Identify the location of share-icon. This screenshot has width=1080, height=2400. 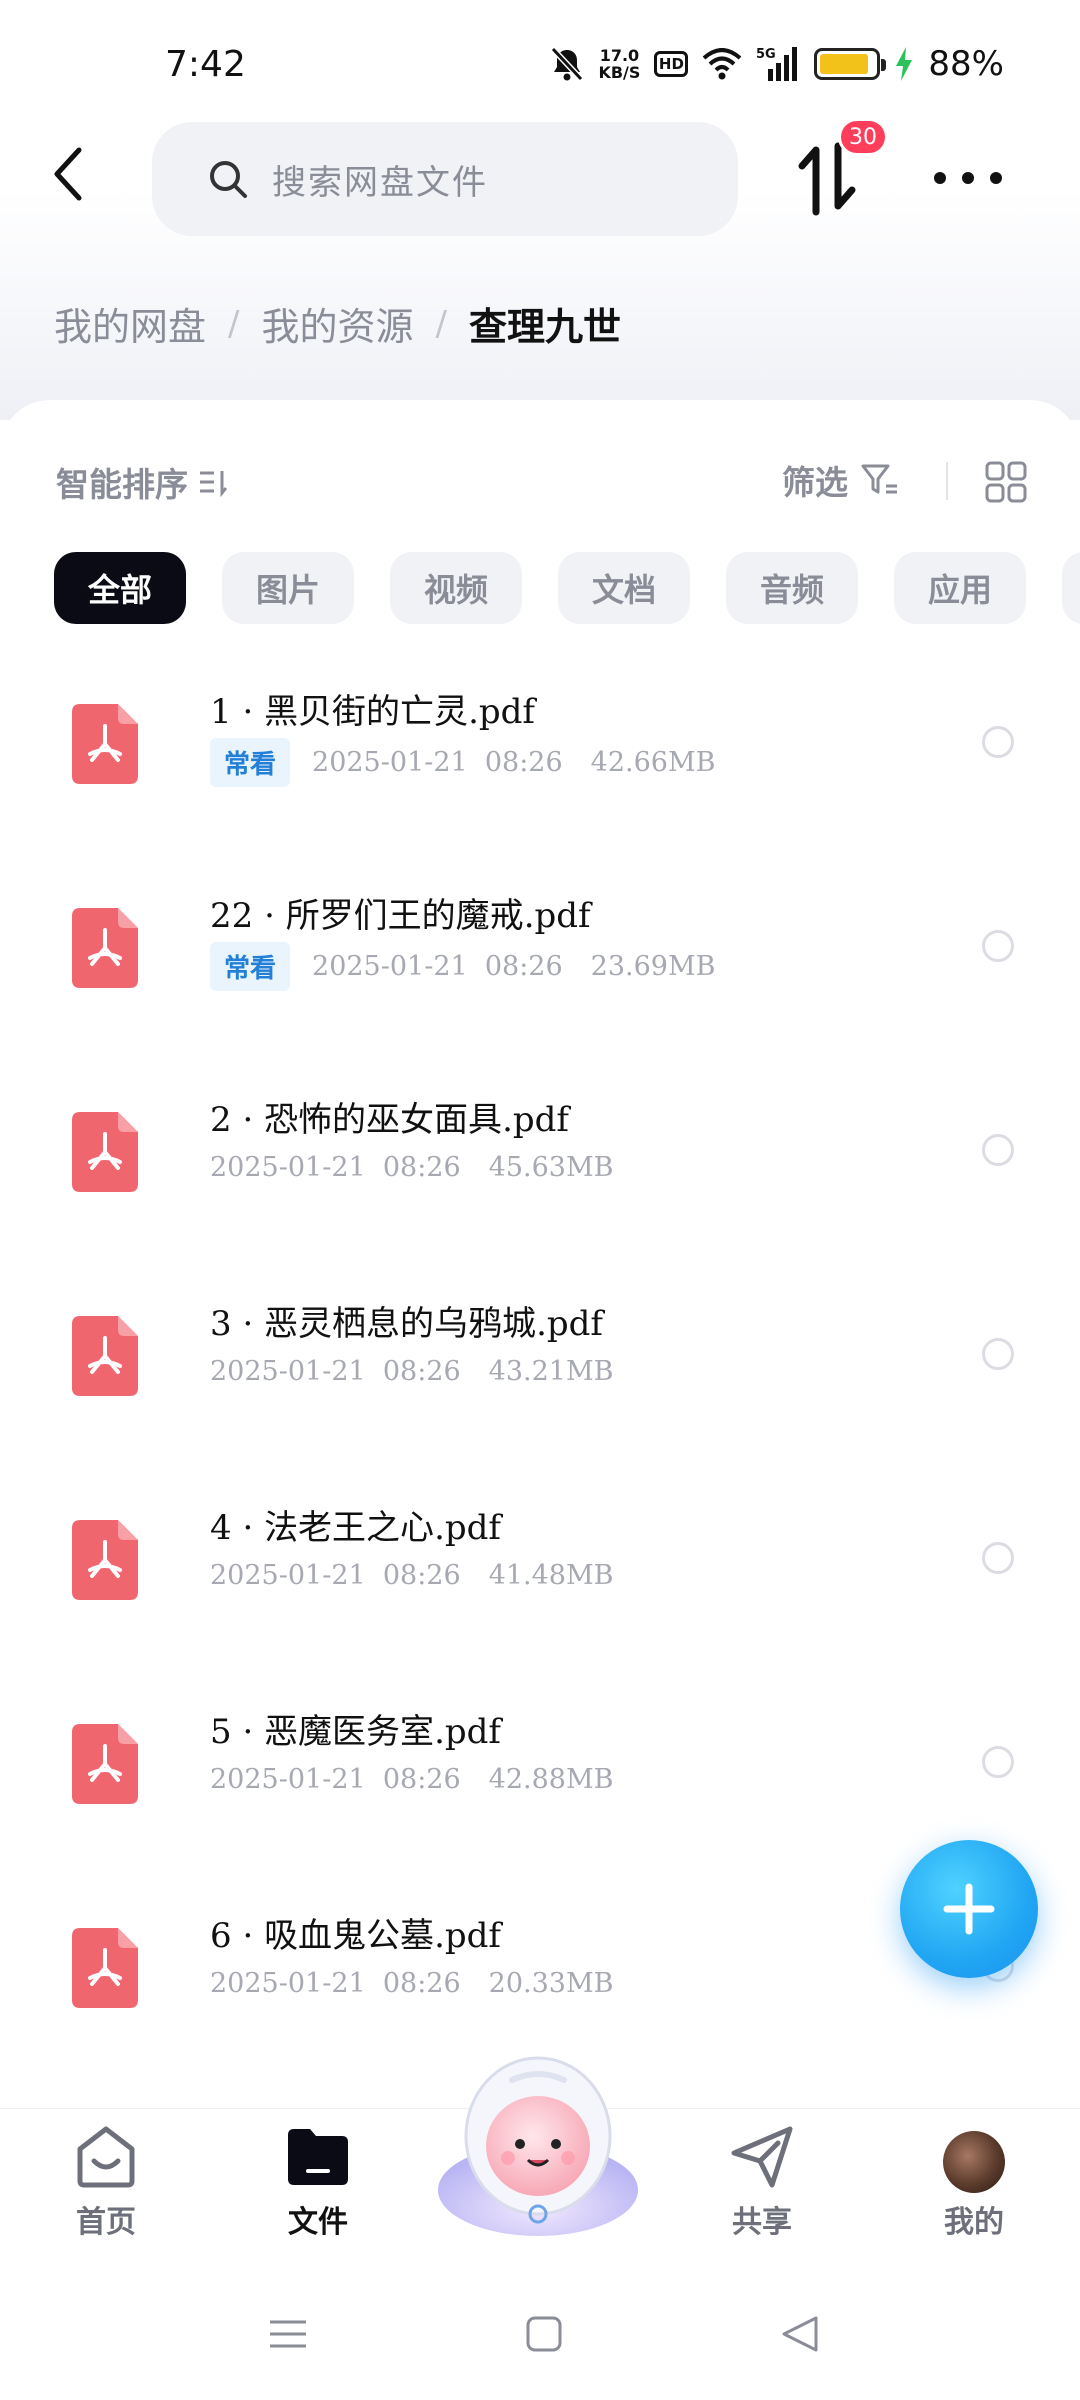
(762, 2157).